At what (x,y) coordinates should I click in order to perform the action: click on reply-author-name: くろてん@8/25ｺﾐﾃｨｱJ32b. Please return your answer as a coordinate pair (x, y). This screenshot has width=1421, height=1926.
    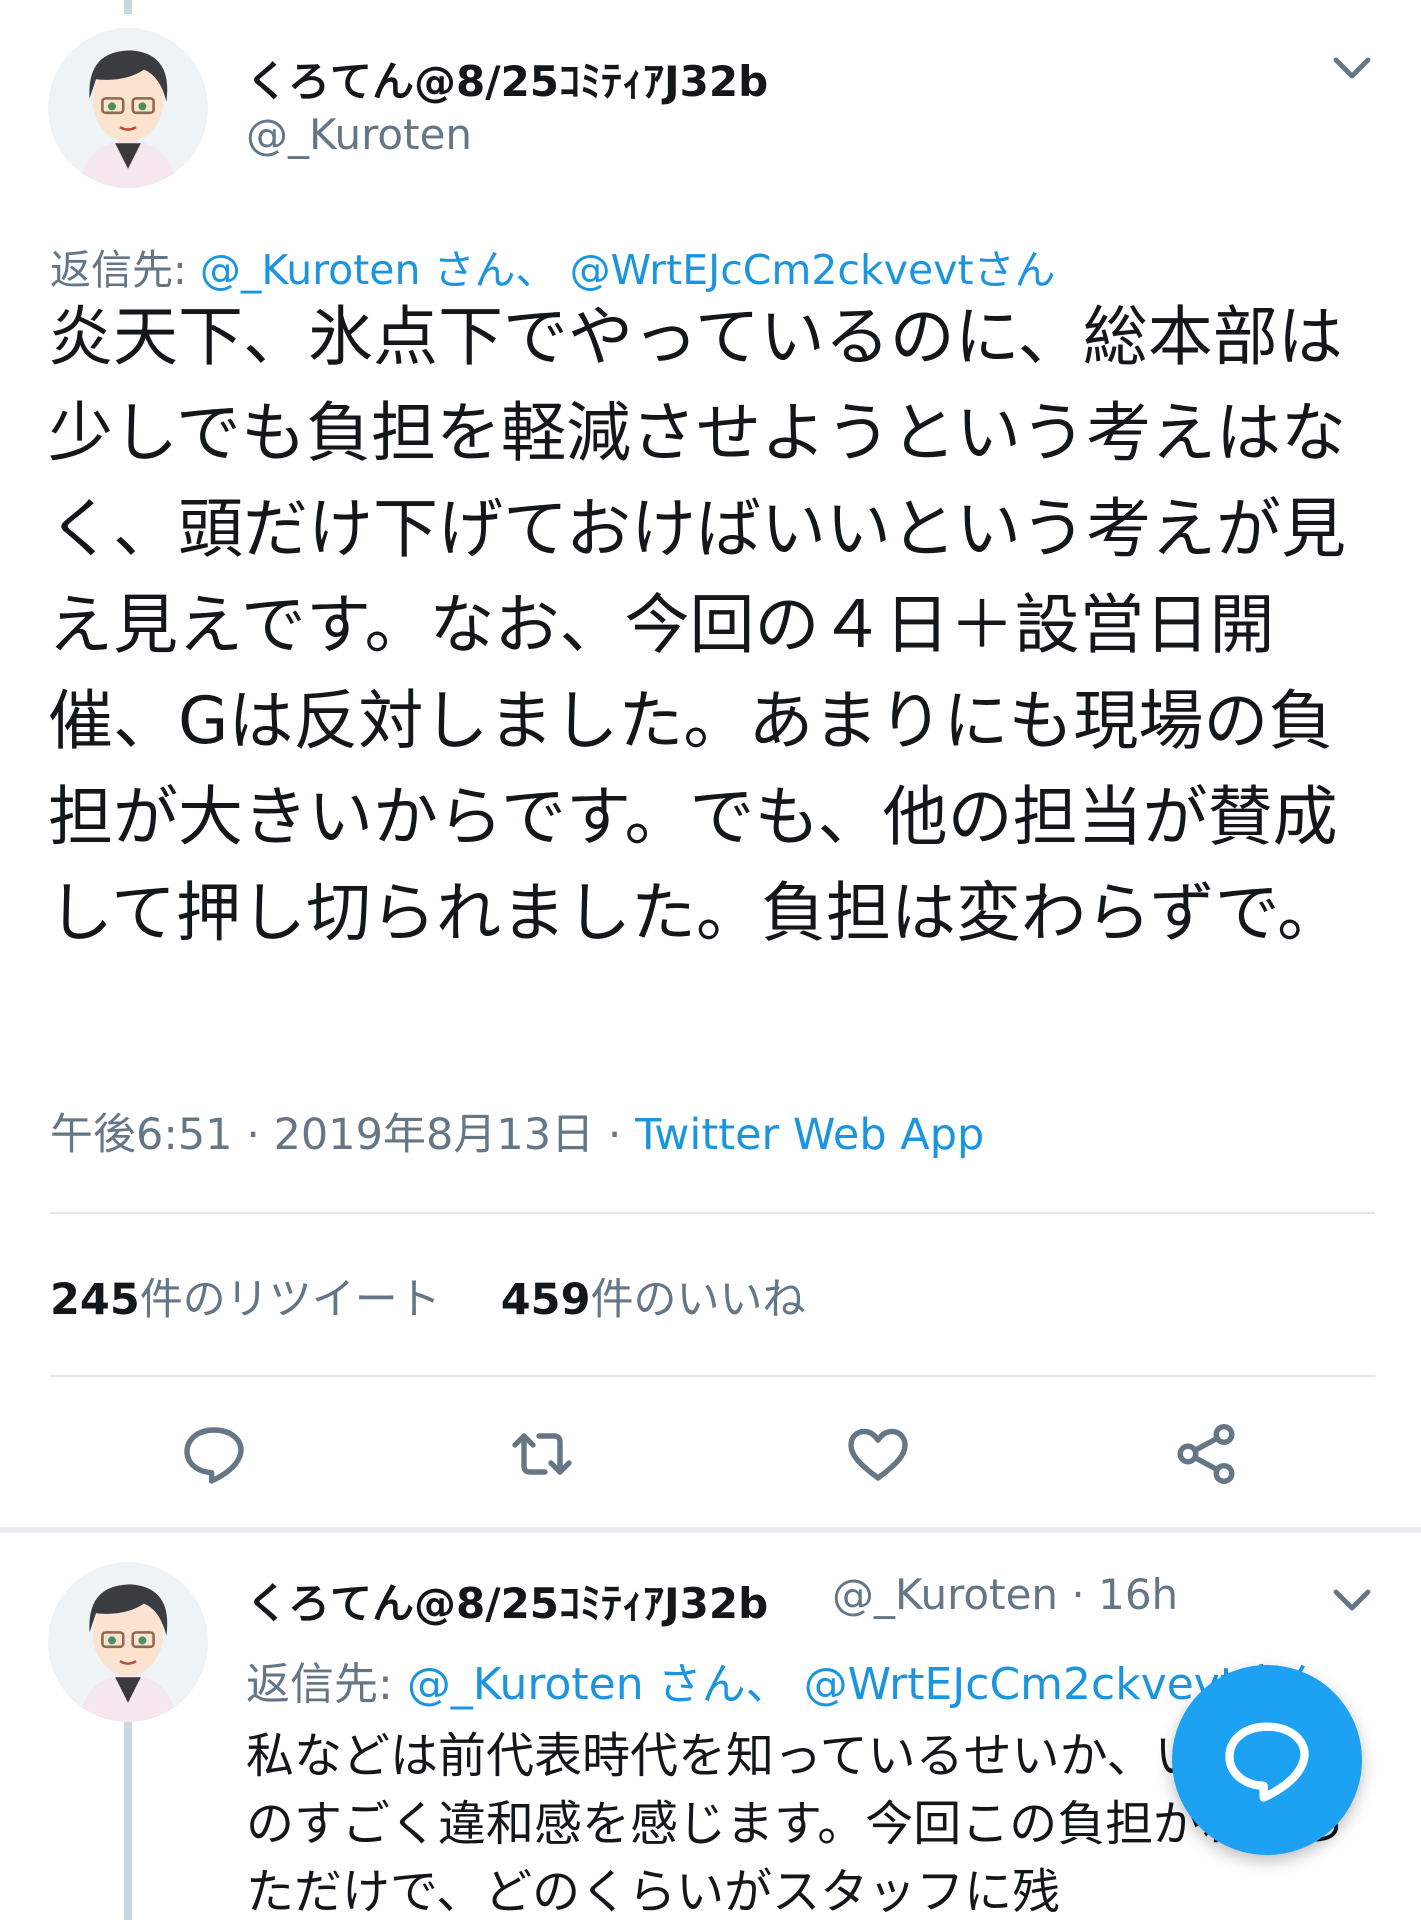
    Looking at the image, I should click on (507, 1600).